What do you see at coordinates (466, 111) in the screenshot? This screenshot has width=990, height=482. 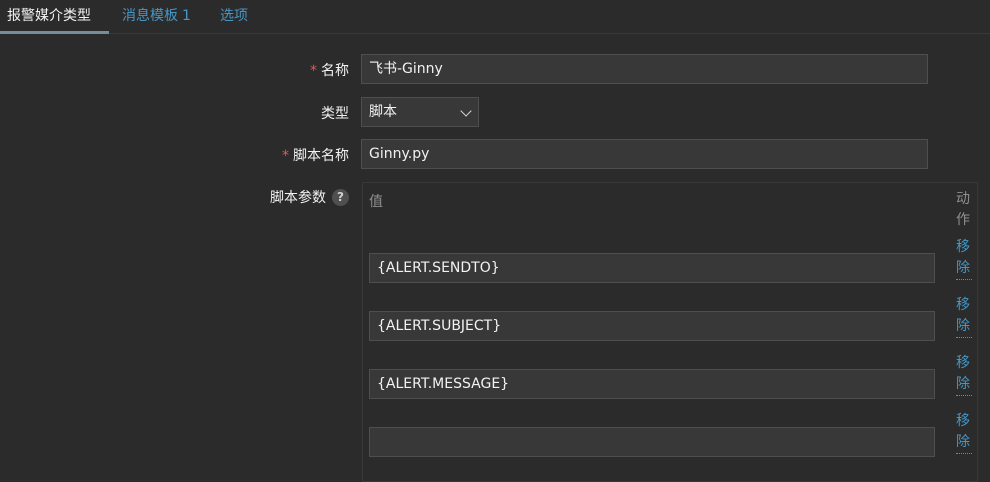 I see `chevron-down-icon` at bounding box center [466, 111].